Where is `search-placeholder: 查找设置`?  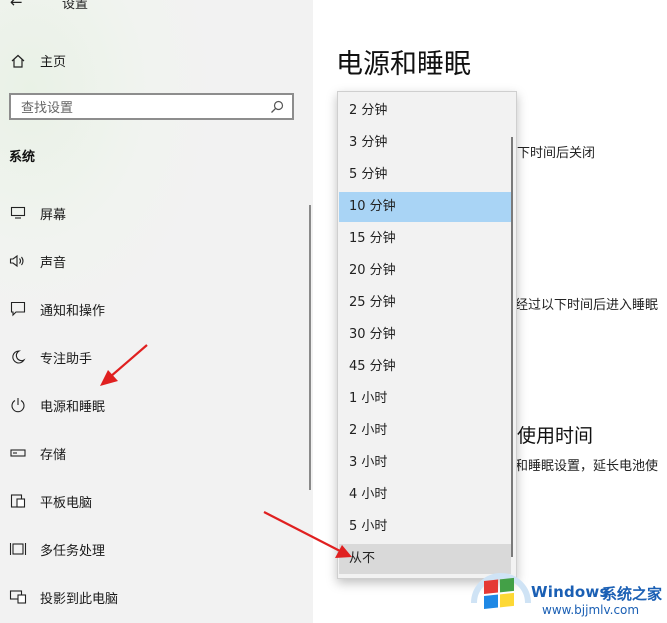 search-placeholder: 查找设置 is located at coordinates (47, 108).